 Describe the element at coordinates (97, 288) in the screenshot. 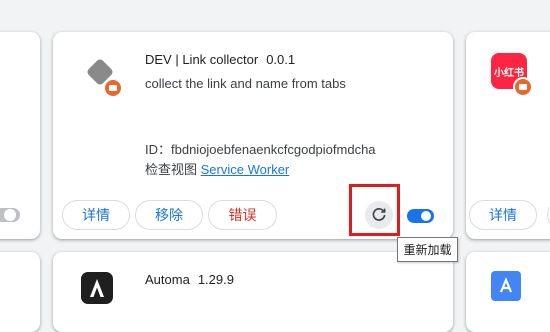

I see `automa-logo-icon` at that location.